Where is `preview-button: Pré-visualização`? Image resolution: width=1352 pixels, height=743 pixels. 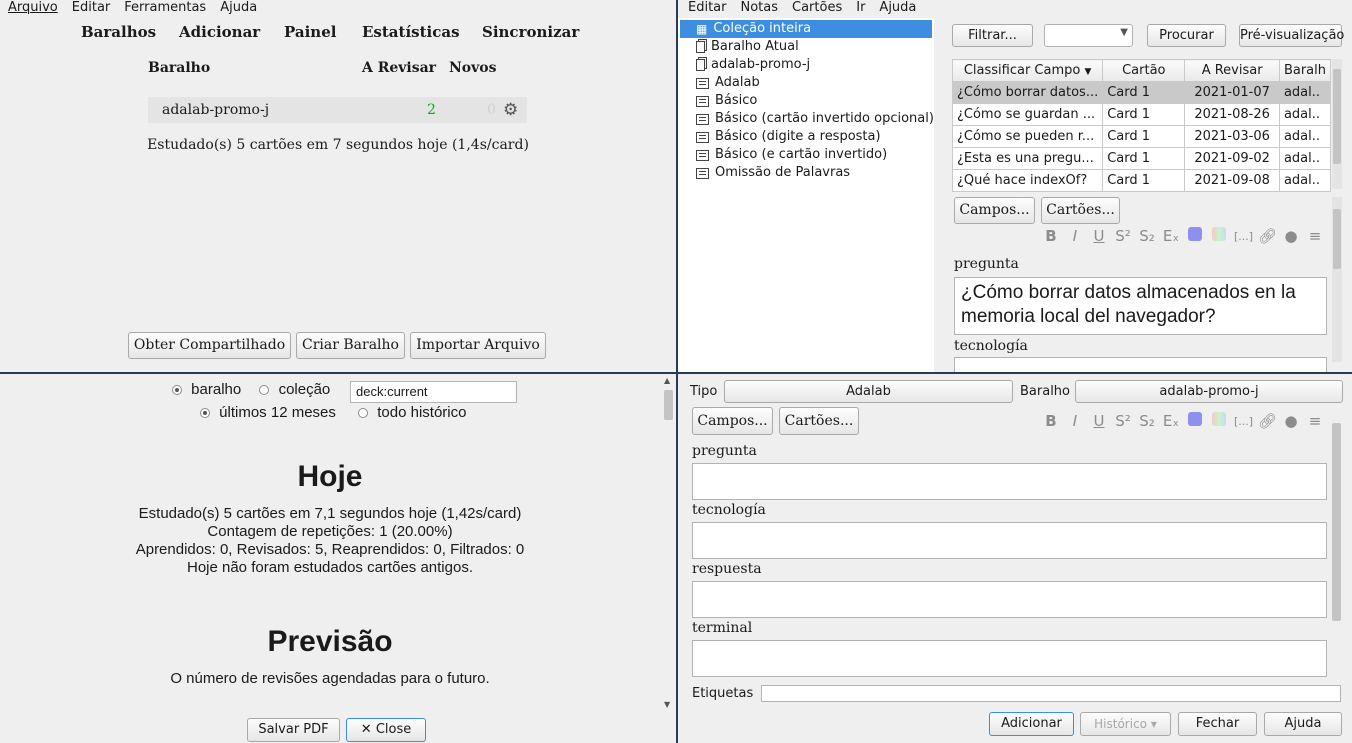
preview-button: Pré-visualização is located at coordinates (1291, 35).